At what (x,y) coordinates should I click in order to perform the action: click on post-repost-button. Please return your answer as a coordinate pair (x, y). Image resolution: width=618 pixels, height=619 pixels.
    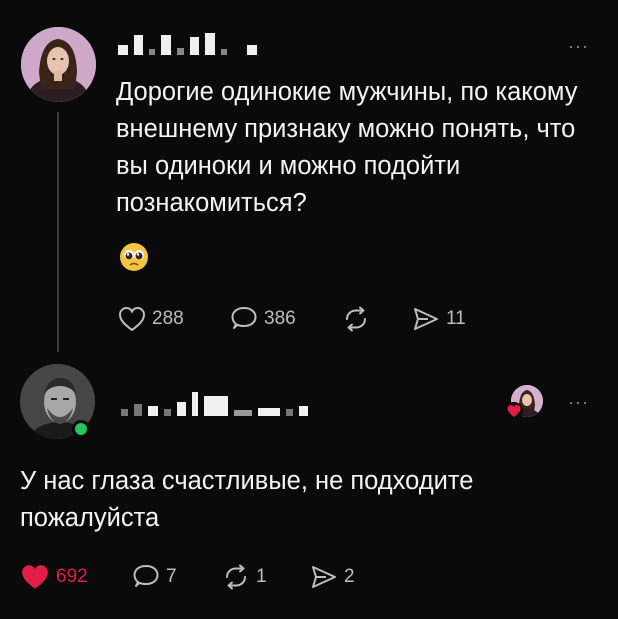
    Looking at the image, I should click on (377, 319).